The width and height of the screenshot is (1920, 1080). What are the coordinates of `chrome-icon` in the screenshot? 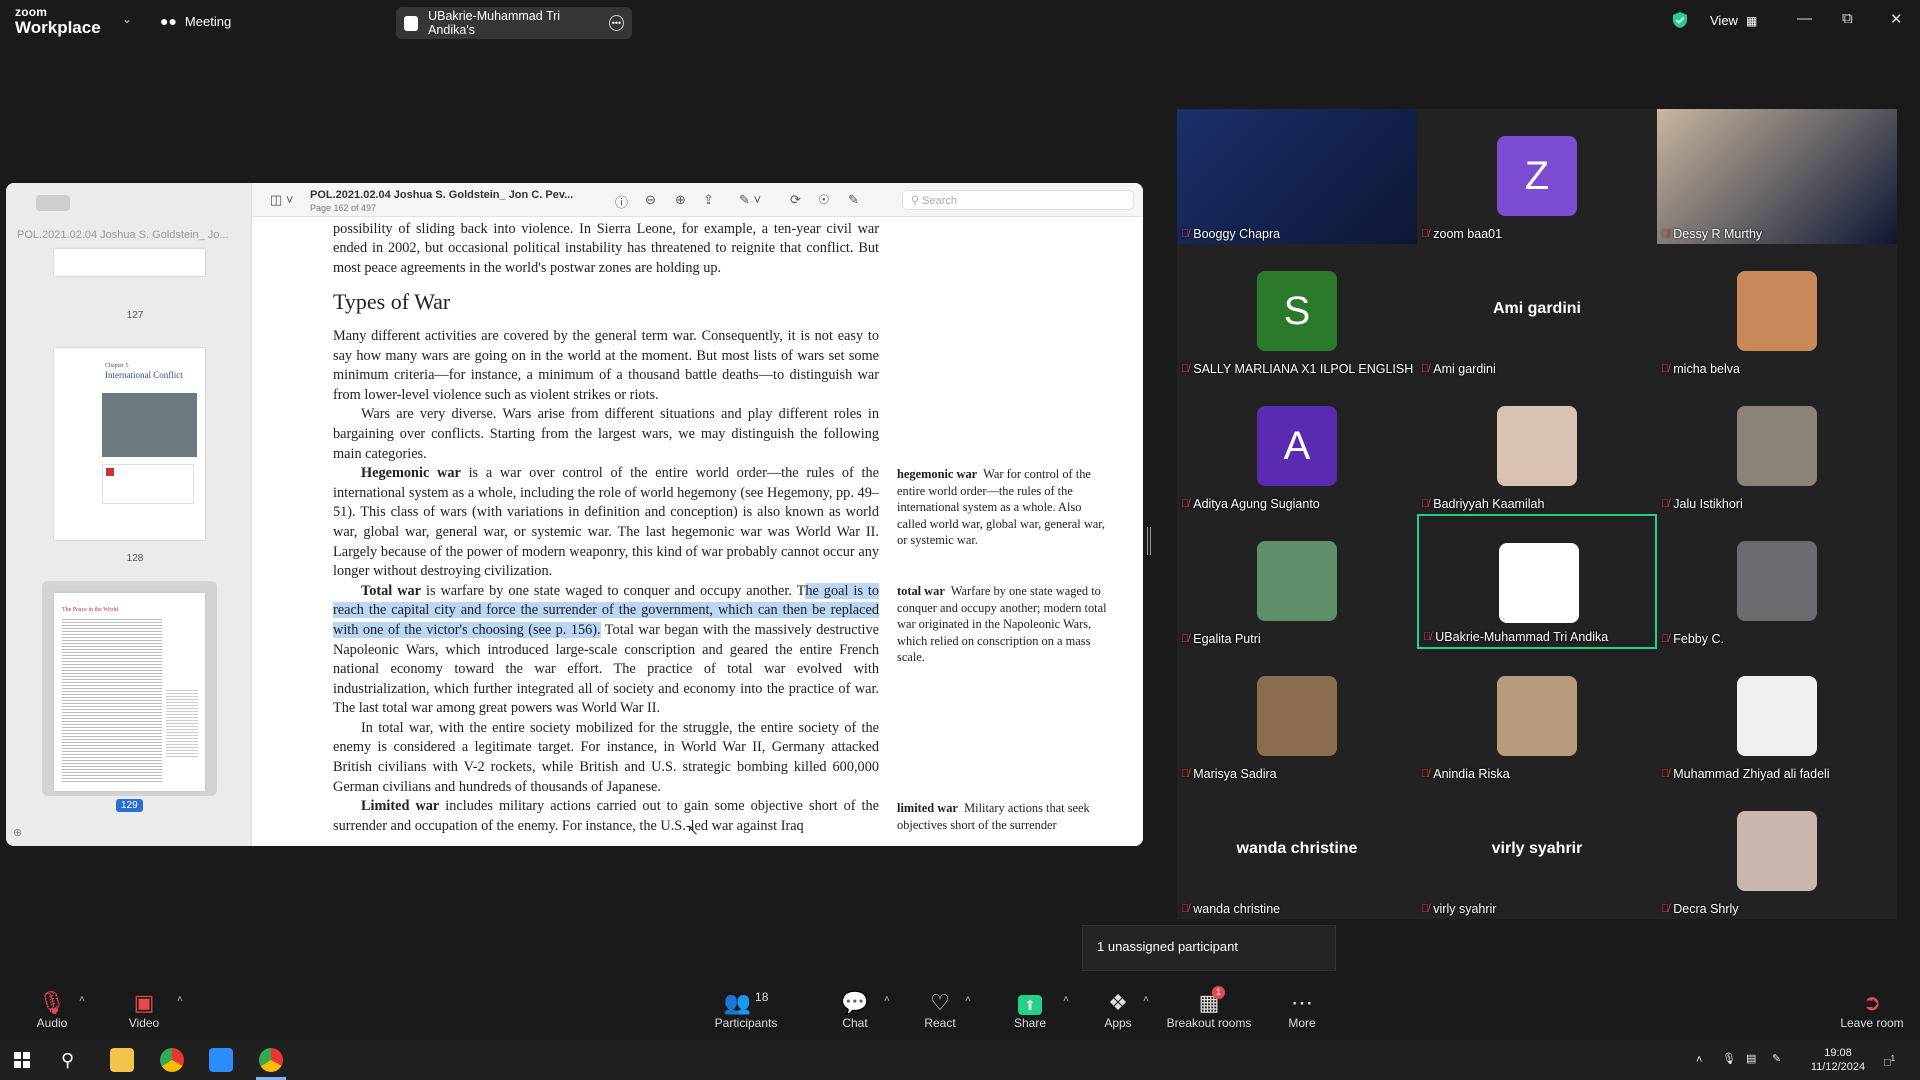 It's located at (172, 1060).